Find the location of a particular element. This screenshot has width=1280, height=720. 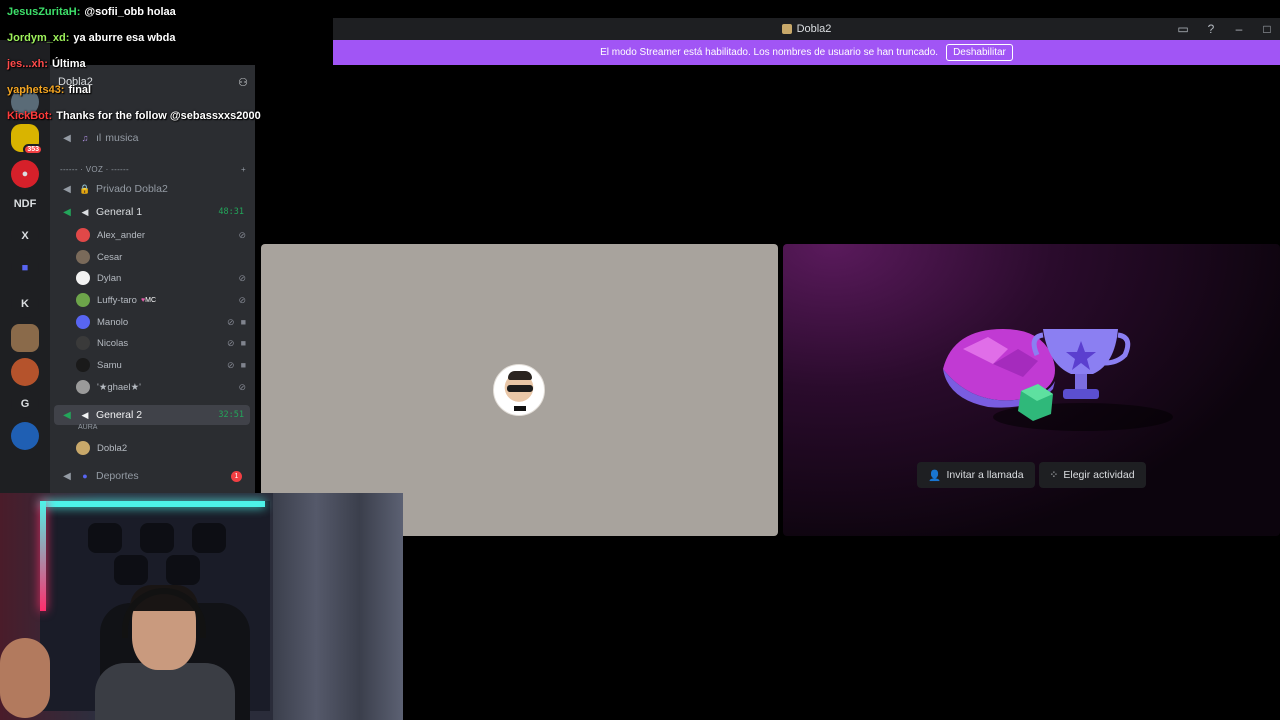

chat-text: final is located at coordinates (80, 90).